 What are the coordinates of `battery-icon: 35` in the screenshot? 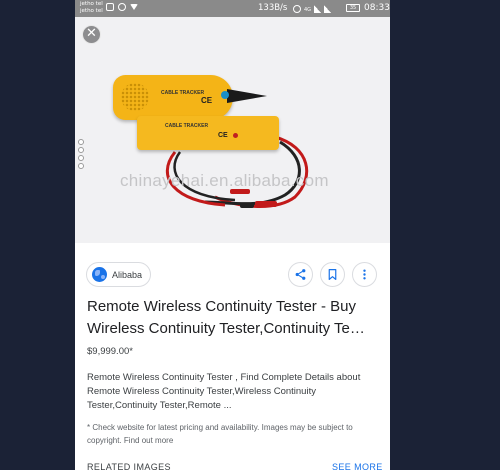 It's located at (353, 8).